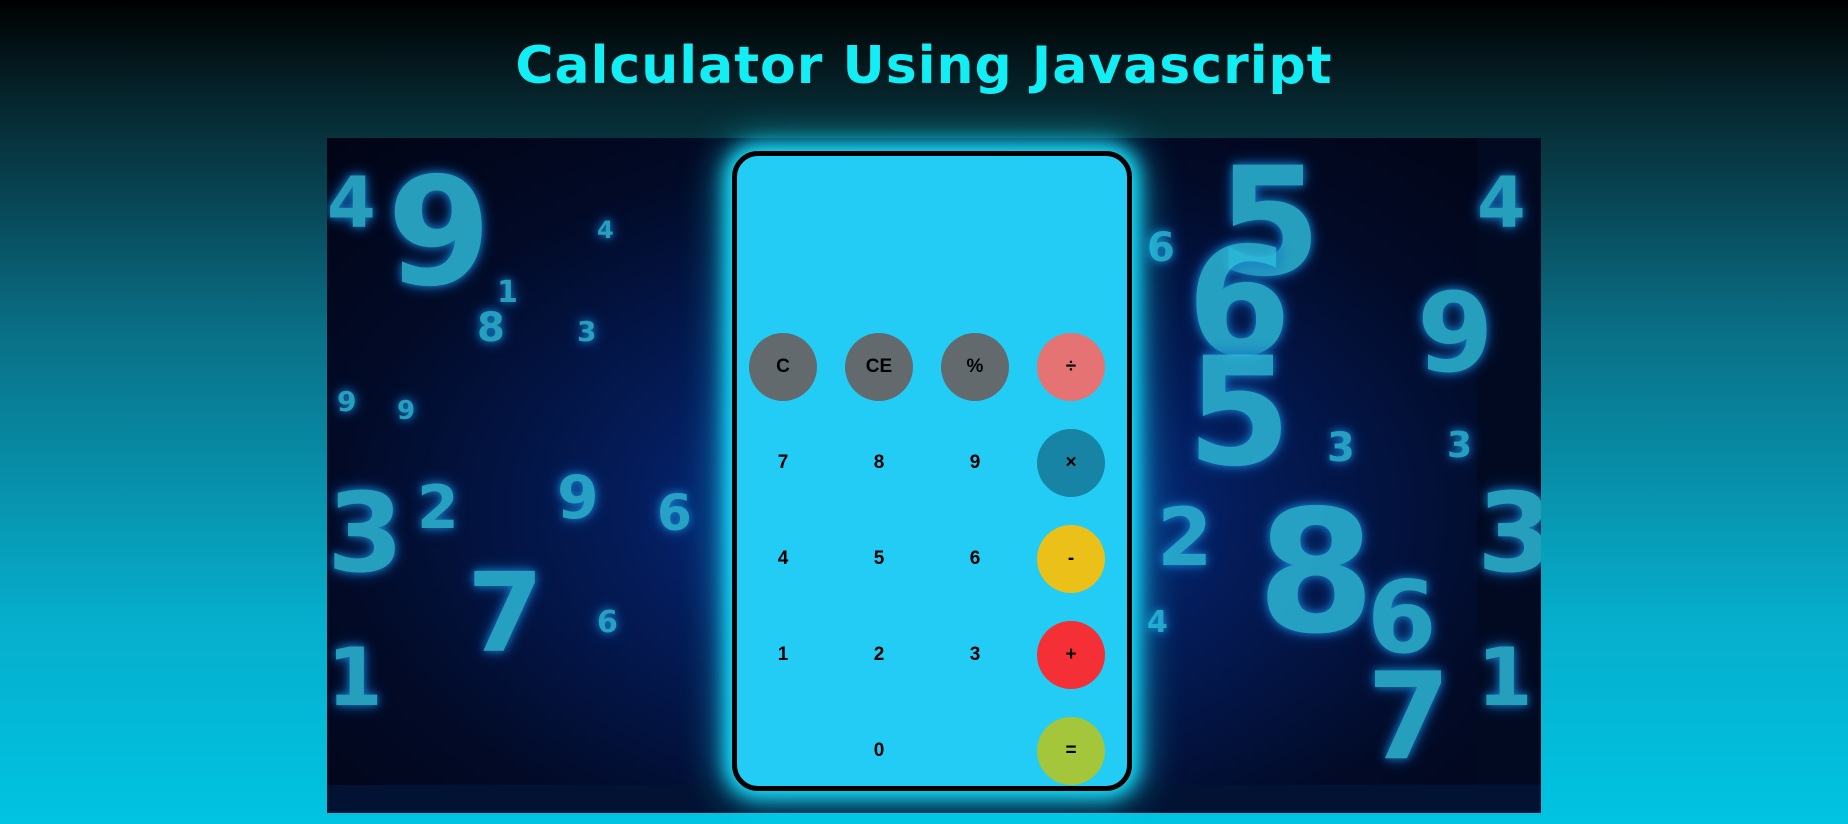  Describe the element at coordinates (932, 241) in the screenshot. I see `calculator-display` at that location.